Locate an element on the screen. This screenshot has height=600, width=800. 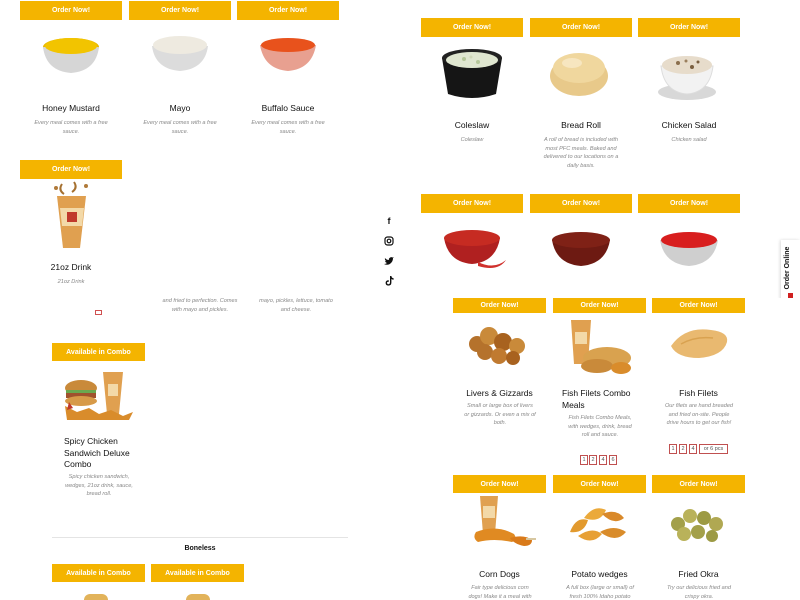
combo-title: Spicy Chicken Sandwich Deluxe Combo is located at coordinates (97, 452).